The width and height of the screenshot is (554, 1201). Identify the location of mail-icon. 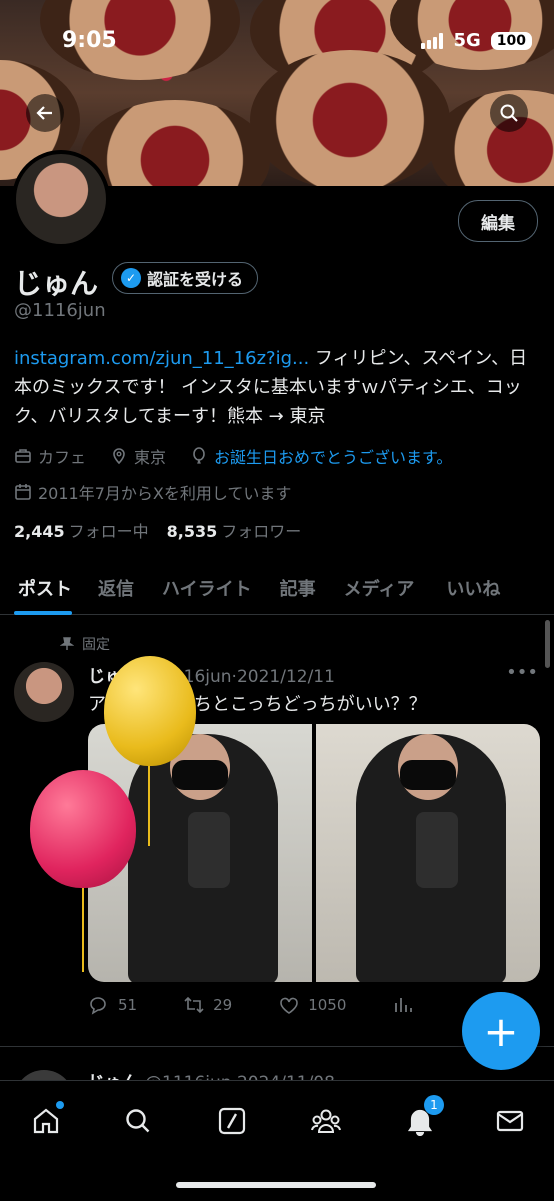
(510, 1121).